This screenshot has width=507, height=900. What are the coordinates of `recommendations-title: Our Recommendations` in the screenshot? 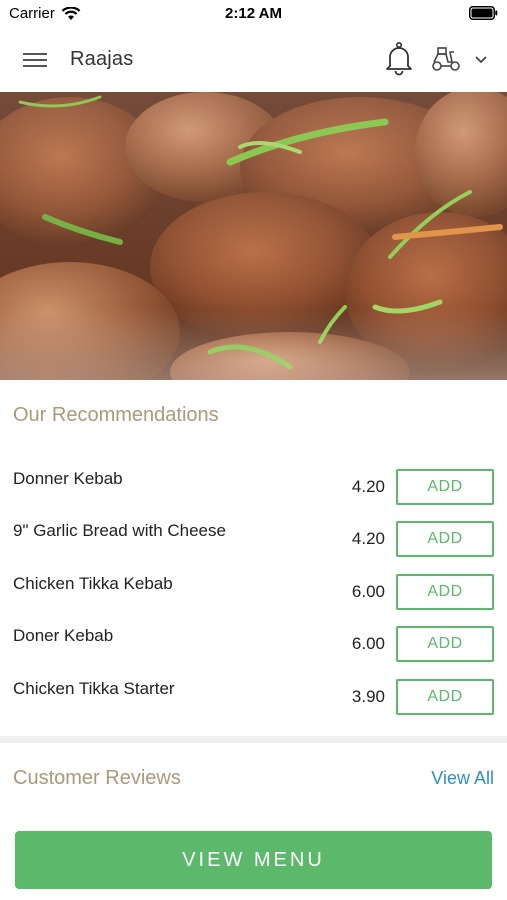 It's located at (116, 415).